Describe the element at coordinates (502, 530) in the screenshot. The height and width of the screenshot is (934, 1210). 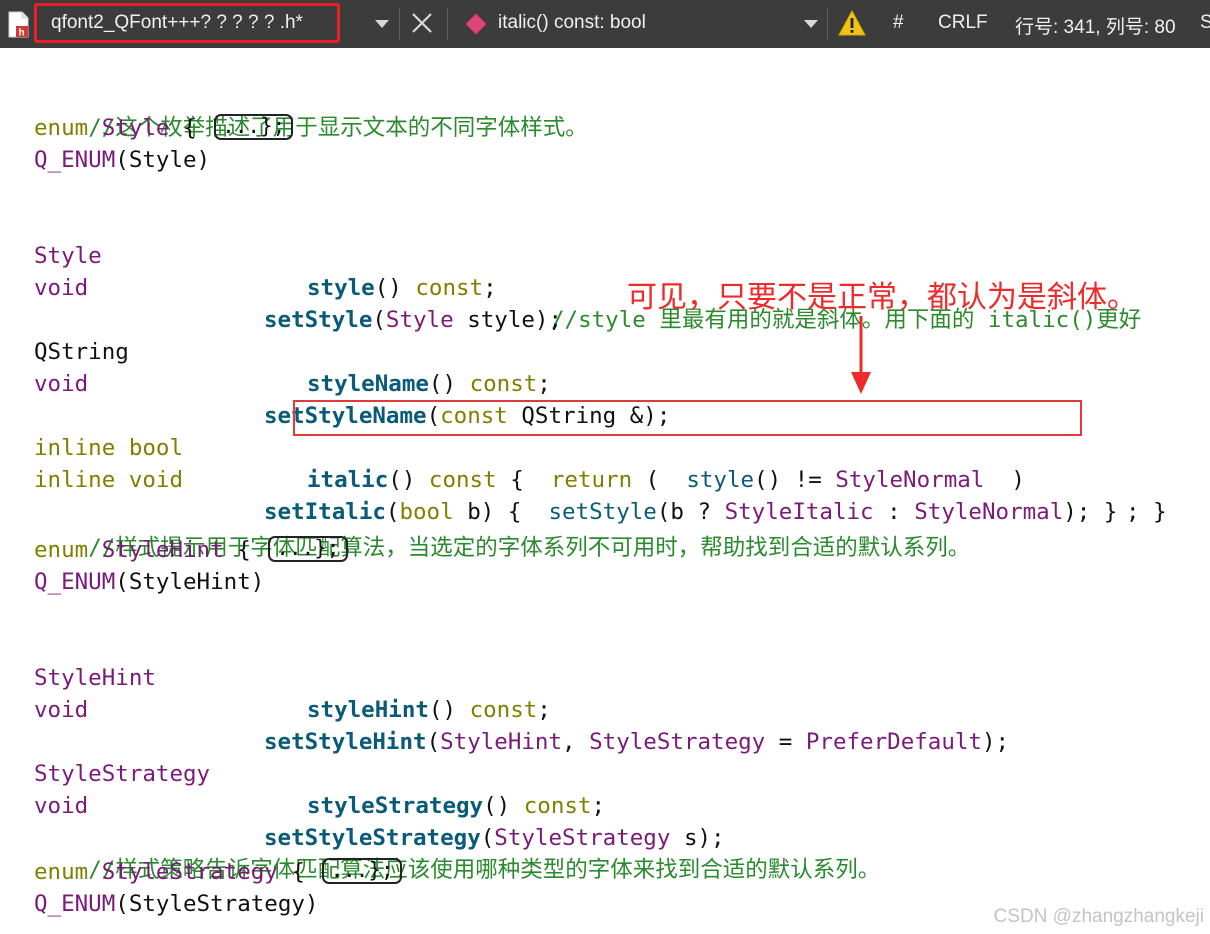
I see `code-line: //样式提示用于字体匹配算法，当选定的字体系列不可用时，帮助找到合适的默认系列。` at that location.